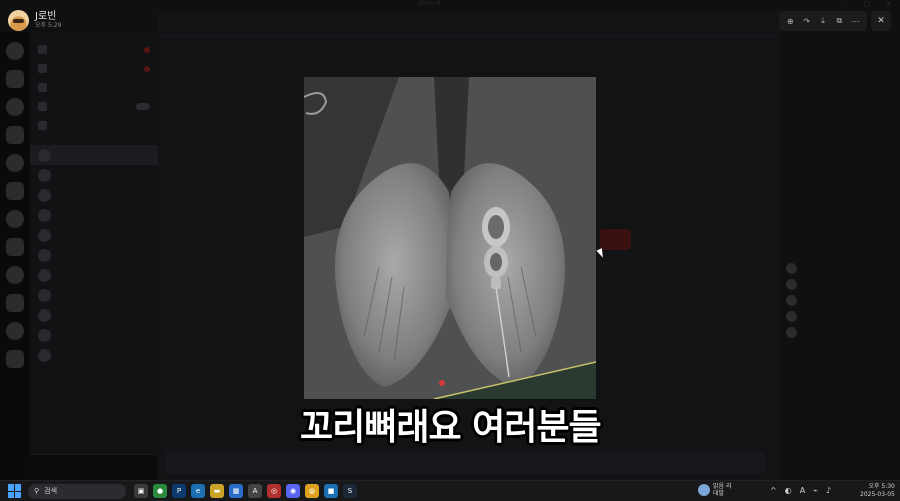  What do you see at coordinates (255, 491) in the screenshot?
I see `app-icon: A` at bounding box center [255, 491].